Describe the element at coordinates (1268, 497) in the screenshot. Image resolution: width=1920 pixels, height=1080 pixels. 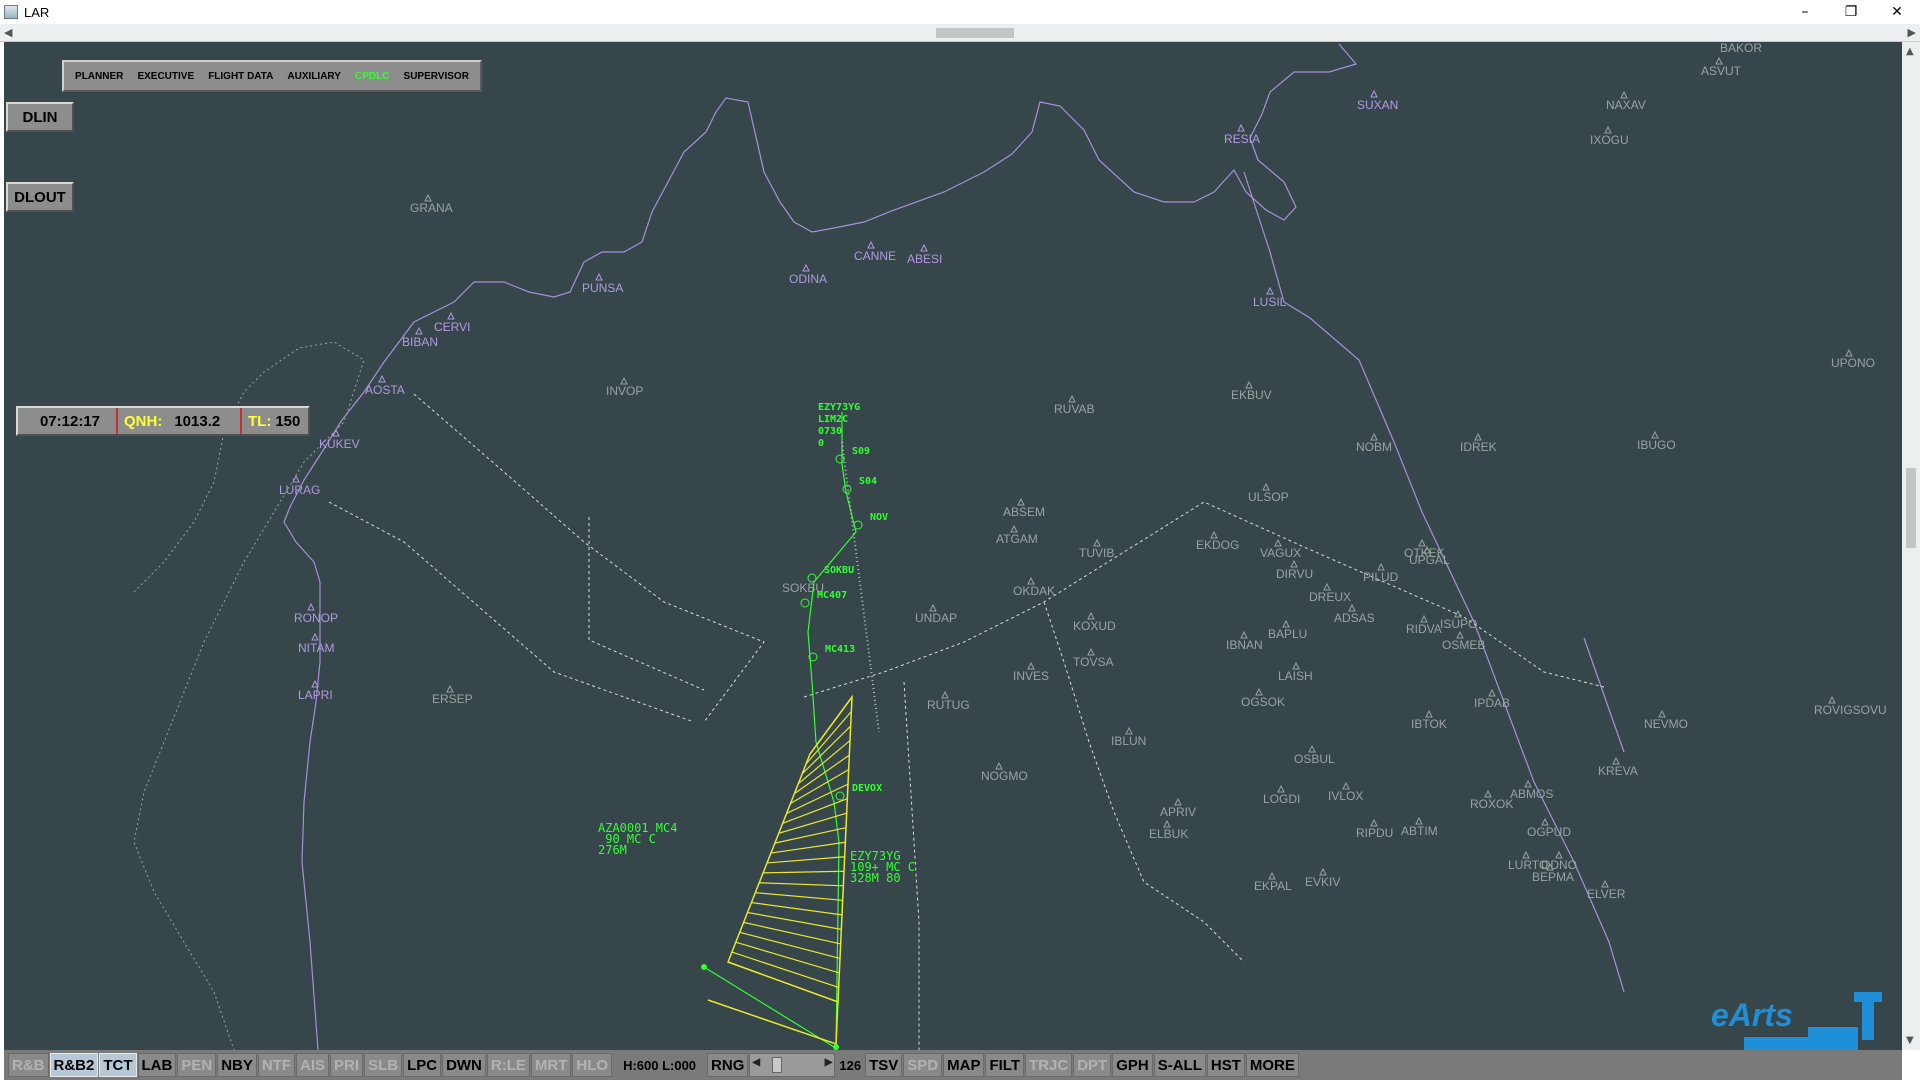
I see `fix-ulsop: ULSOP` at that location.